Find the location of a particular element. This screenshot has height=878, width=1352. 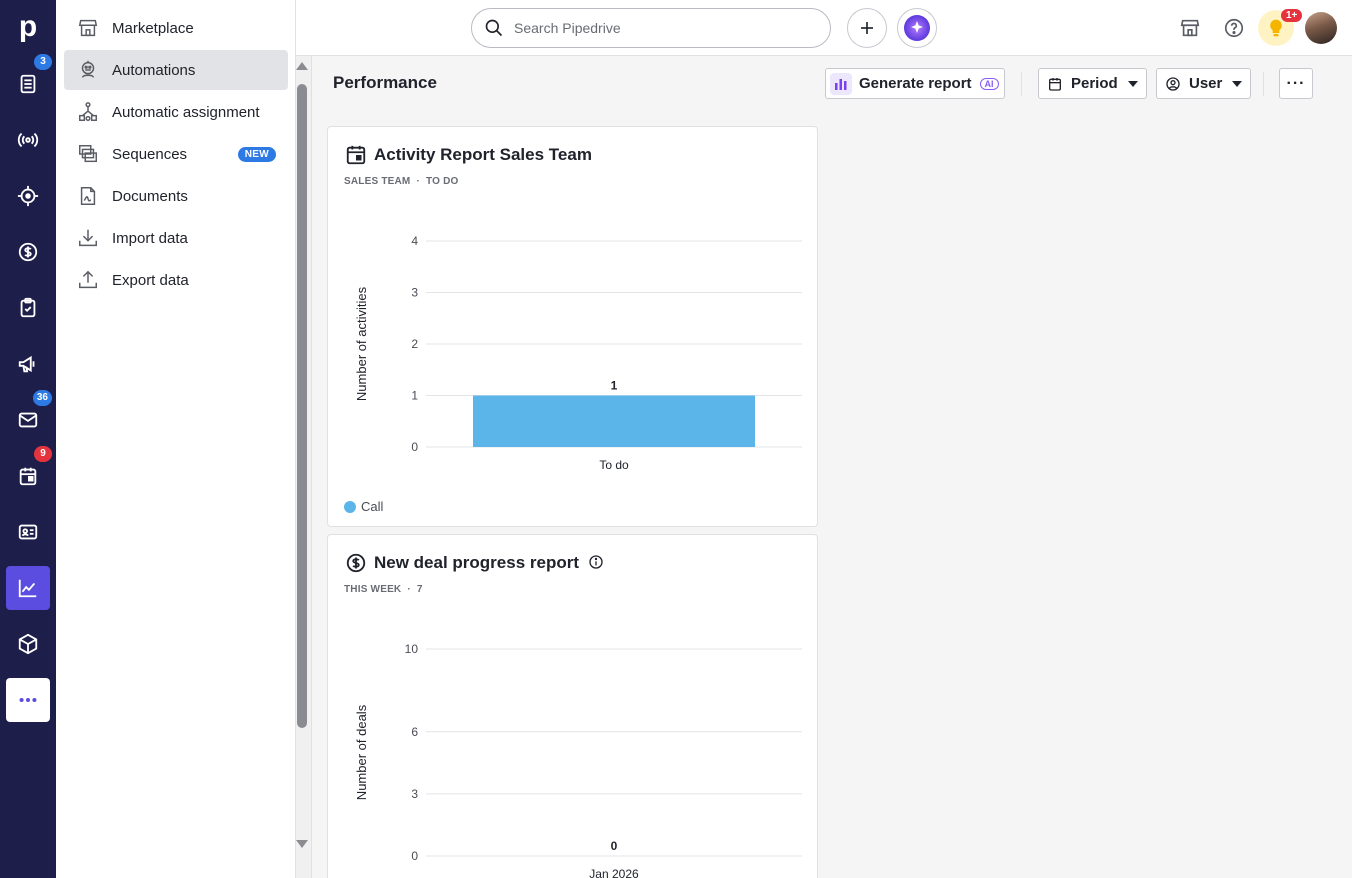

generate-report-button: Generate report AI is located at coordinates (915, 83).